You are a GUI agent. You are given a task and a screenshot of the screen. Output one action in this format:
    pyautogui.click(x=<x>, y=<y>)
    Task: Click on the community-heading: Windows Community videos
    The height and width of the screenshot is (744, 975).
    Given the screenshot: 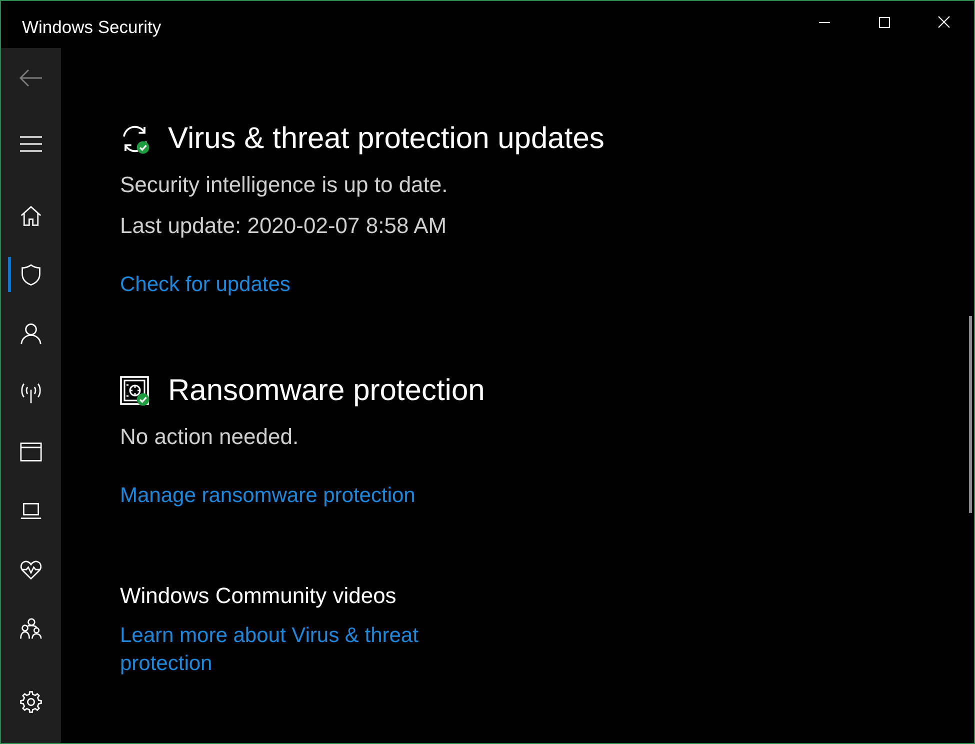 What is the action you would take?
    pyautogui.click(x=258, y=596)
    